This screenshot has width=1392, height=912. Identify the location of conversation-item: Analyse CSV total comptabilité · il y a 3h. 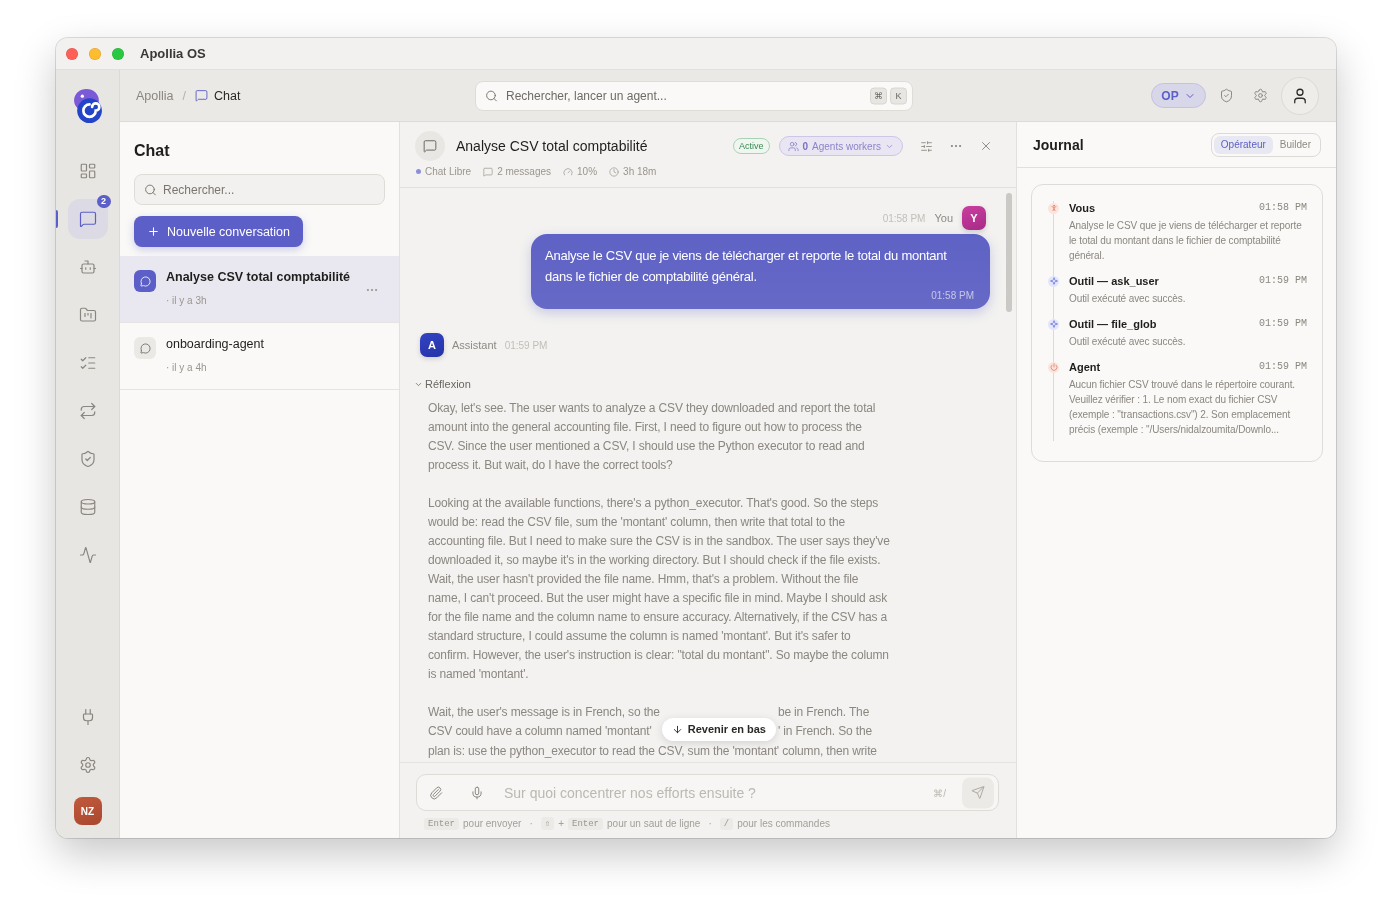
(259, 289).